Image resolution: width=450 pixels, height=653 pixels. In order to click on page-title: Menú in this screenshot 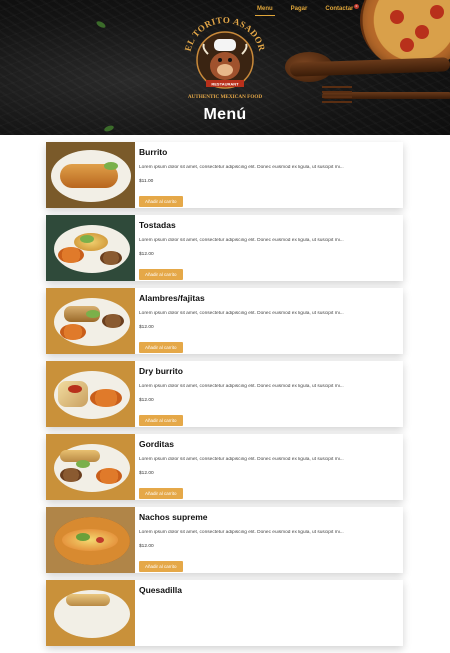, I will do `click(225, 114)`.